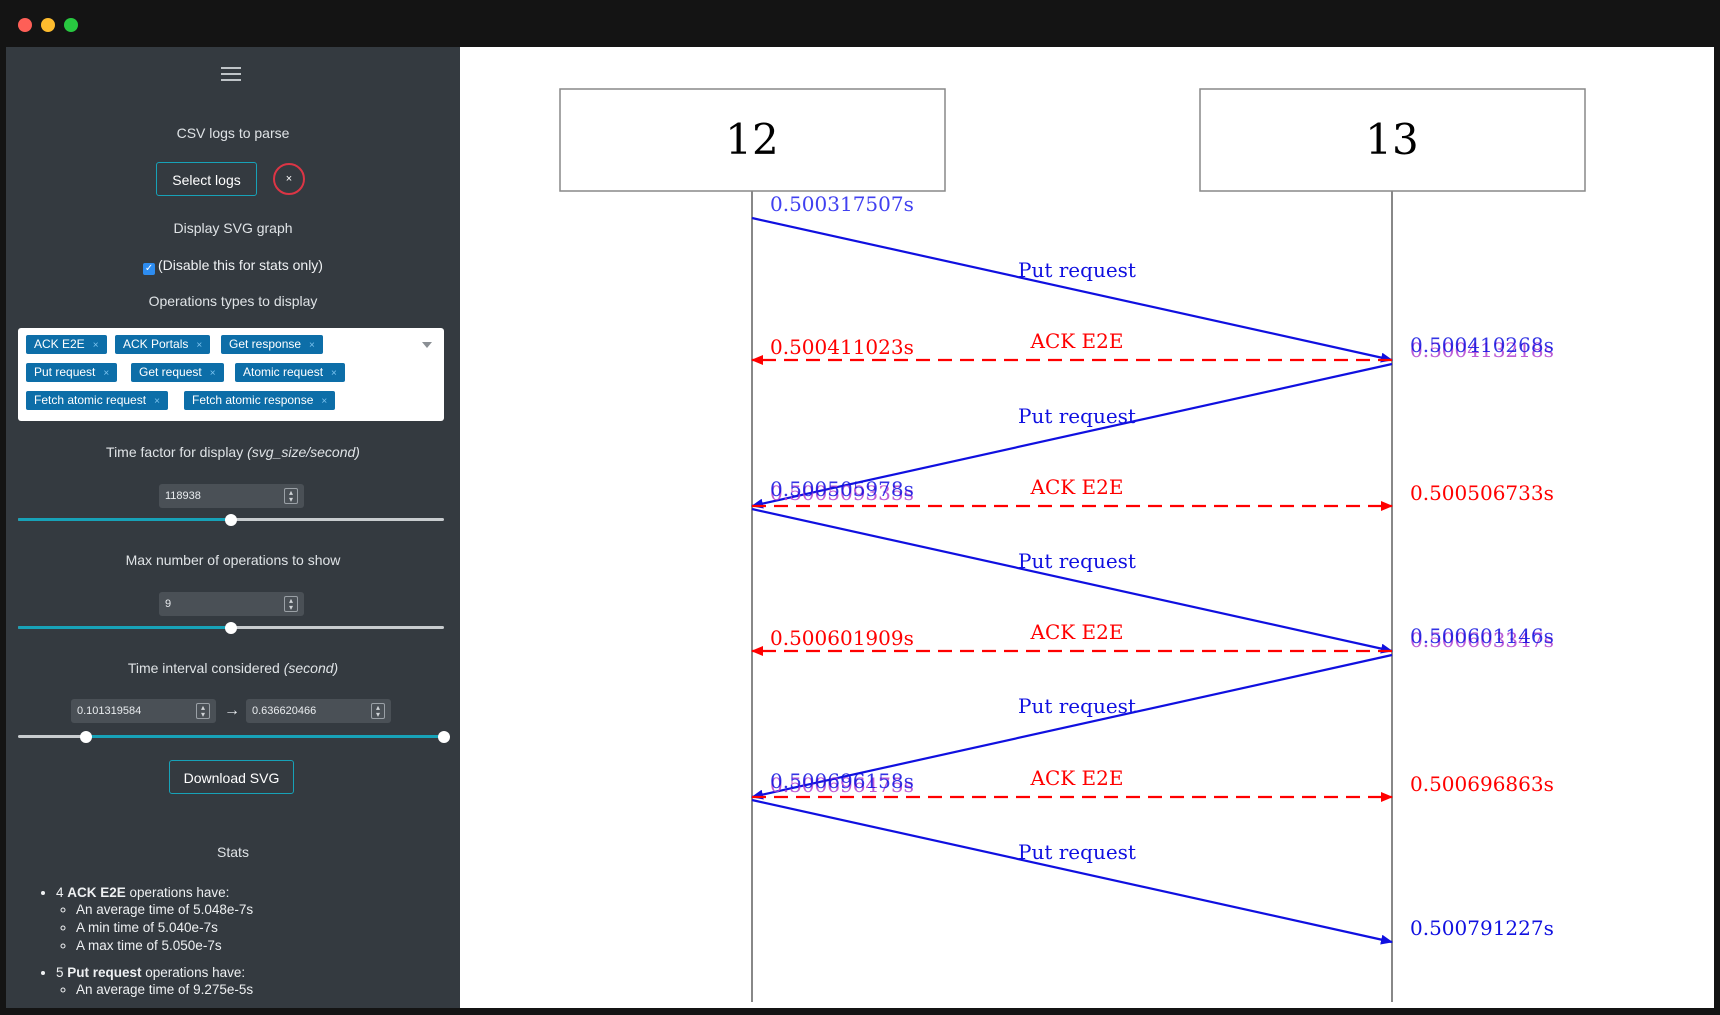 This screenshot has height=1015, width=1720. Describe the element at coordinates (124, 519) in the screenshot. I see `time-factor-slider-fill` at that location.